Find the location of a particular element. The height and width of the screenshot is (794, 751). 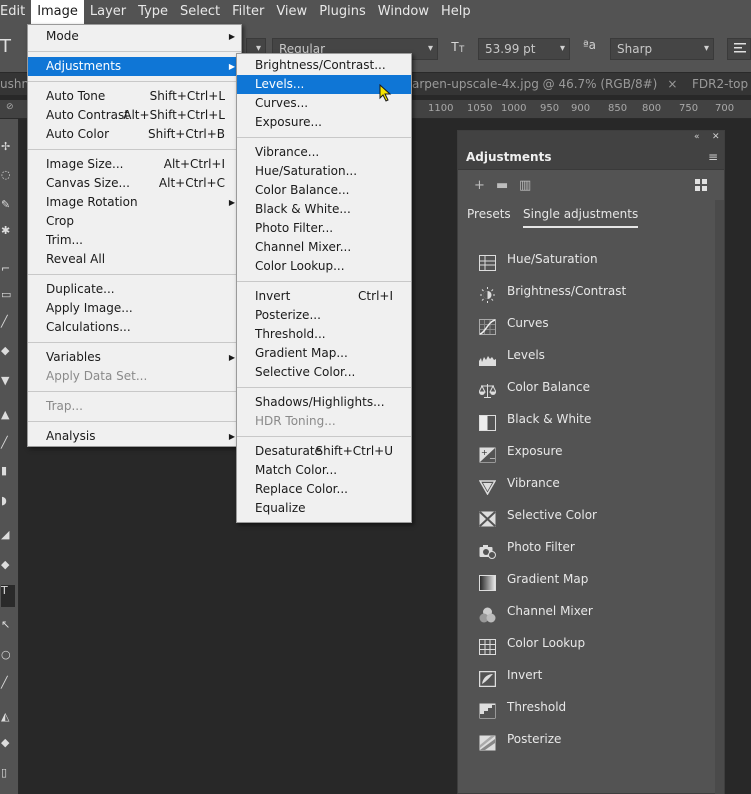

healing-brush-tool-icon: ◆ is located at coordinates (8, 351).